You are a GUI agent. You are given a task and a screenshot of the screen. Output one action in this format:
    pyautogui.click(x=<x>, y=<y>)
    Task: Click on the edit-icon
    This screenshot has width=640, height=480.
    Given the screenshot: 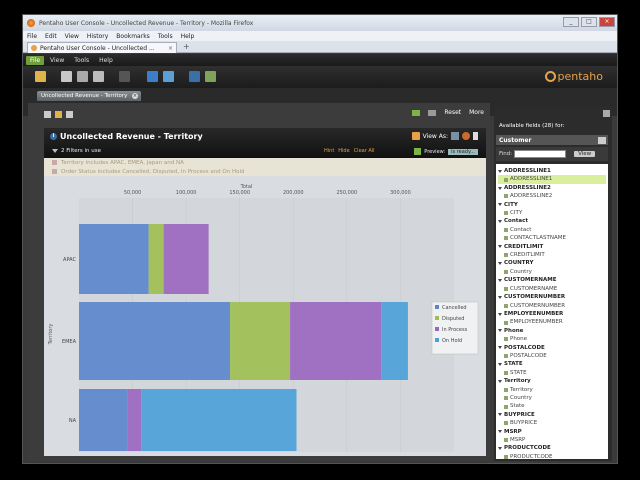 What is the action you would take?
    pyautogui.click(x=124, y=76)
    